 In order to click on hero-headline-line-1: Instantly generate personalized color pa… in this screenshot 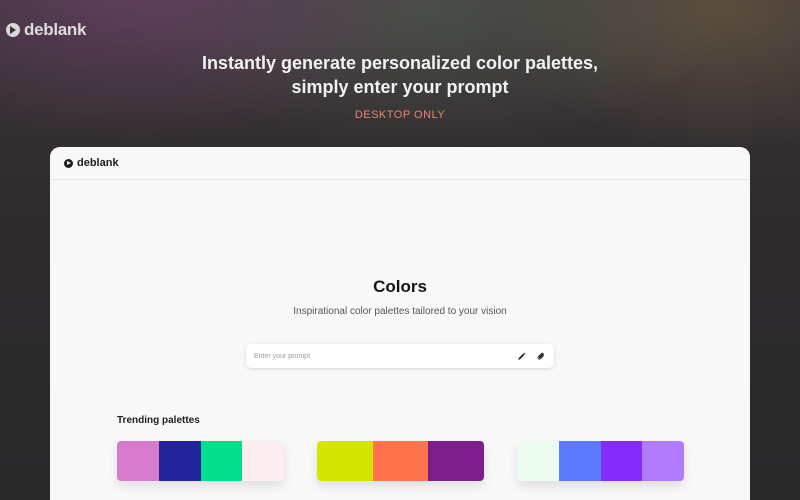, I will do `click(400, 63)`.